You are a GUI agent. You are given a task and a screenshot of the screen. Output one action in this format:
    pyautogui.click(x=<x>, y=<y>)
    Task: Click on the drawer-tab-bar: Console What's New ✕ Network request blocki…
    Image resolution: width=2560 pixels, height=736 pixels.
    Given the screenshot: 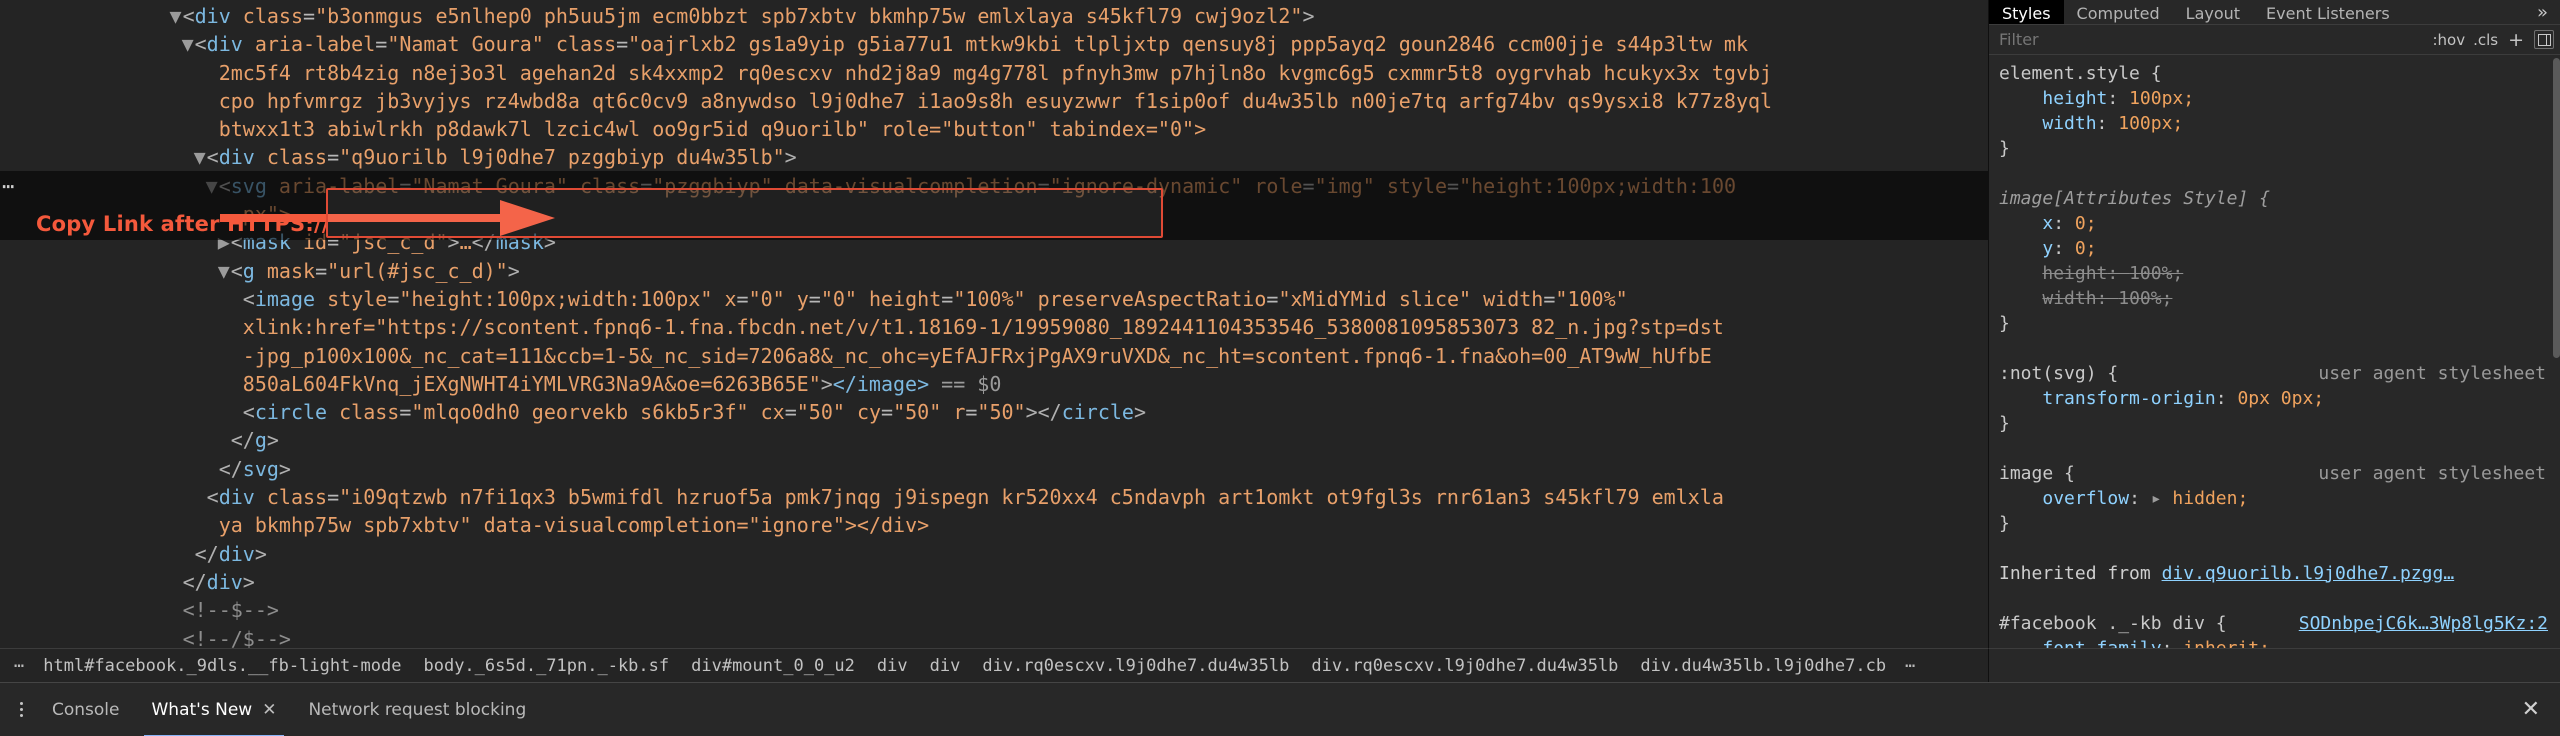 What is the action you would take?
    pyautogui.click(x=1280, y=709)
    